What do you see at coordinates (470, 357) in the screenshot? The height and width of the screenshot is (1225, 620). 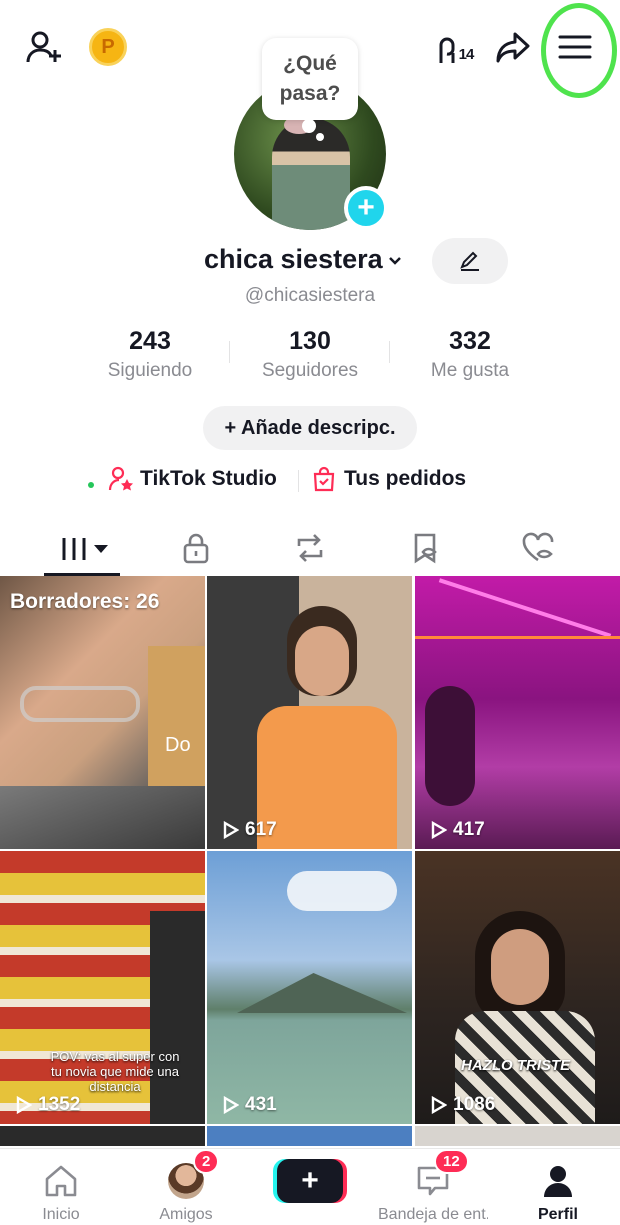 I see `stat-likes: 332 Me gusta` at bounding box center [470, 357].